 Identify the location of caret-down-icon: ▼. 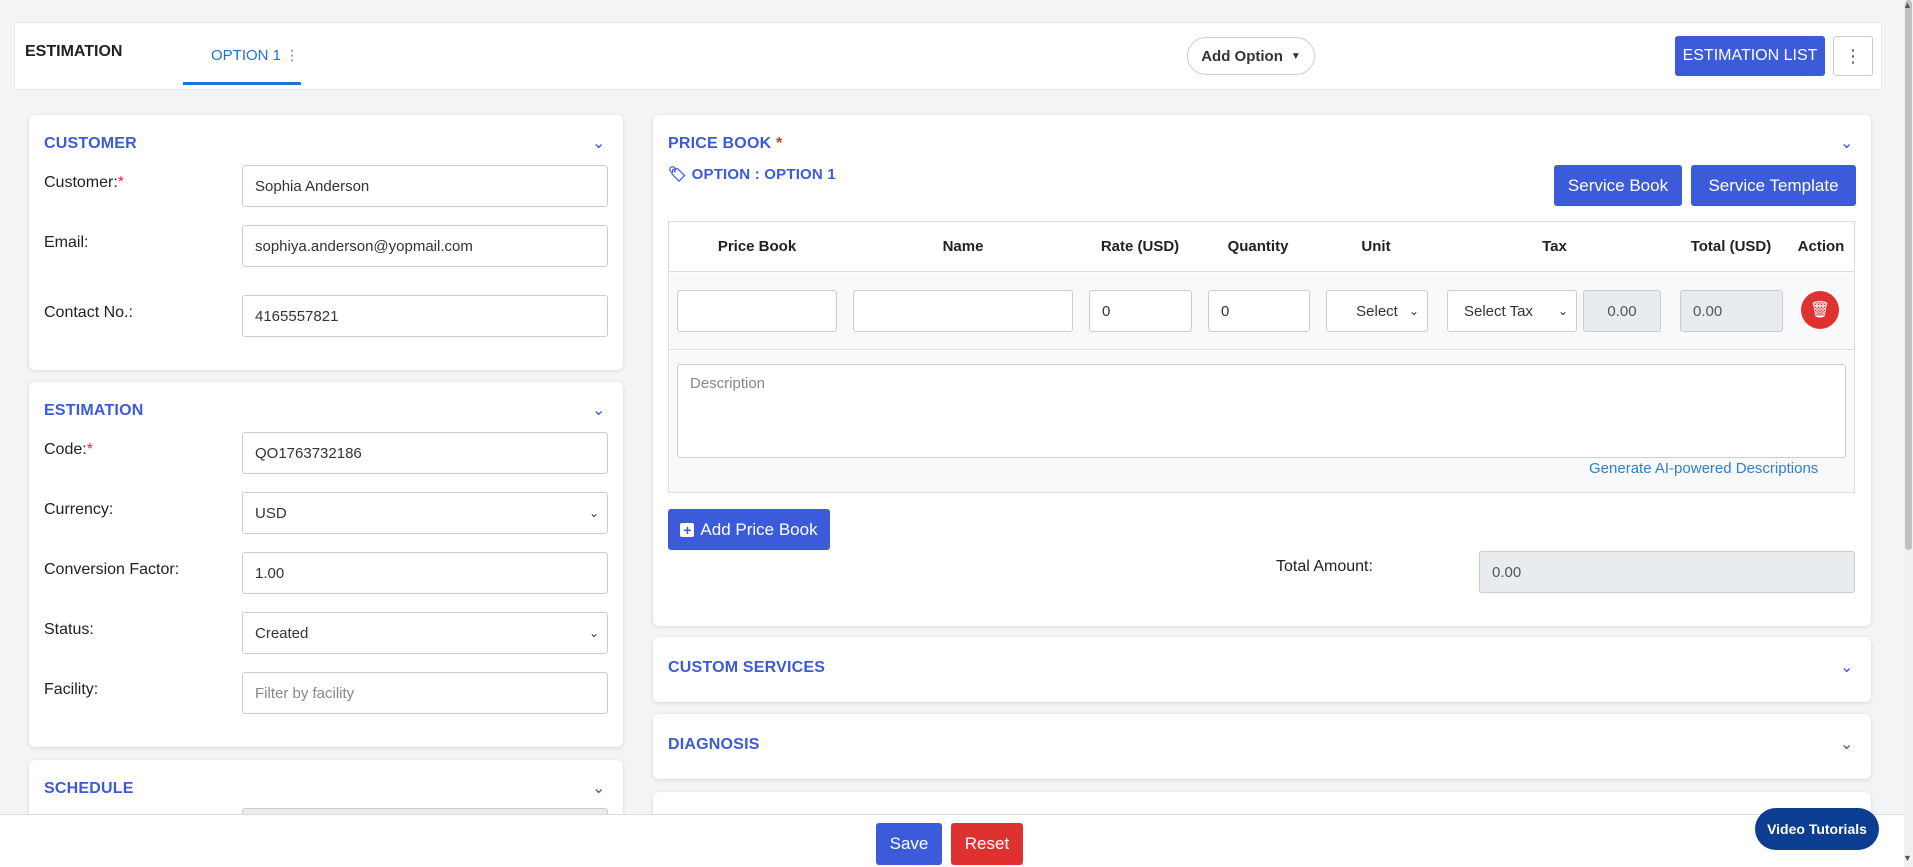
(1295, 56).